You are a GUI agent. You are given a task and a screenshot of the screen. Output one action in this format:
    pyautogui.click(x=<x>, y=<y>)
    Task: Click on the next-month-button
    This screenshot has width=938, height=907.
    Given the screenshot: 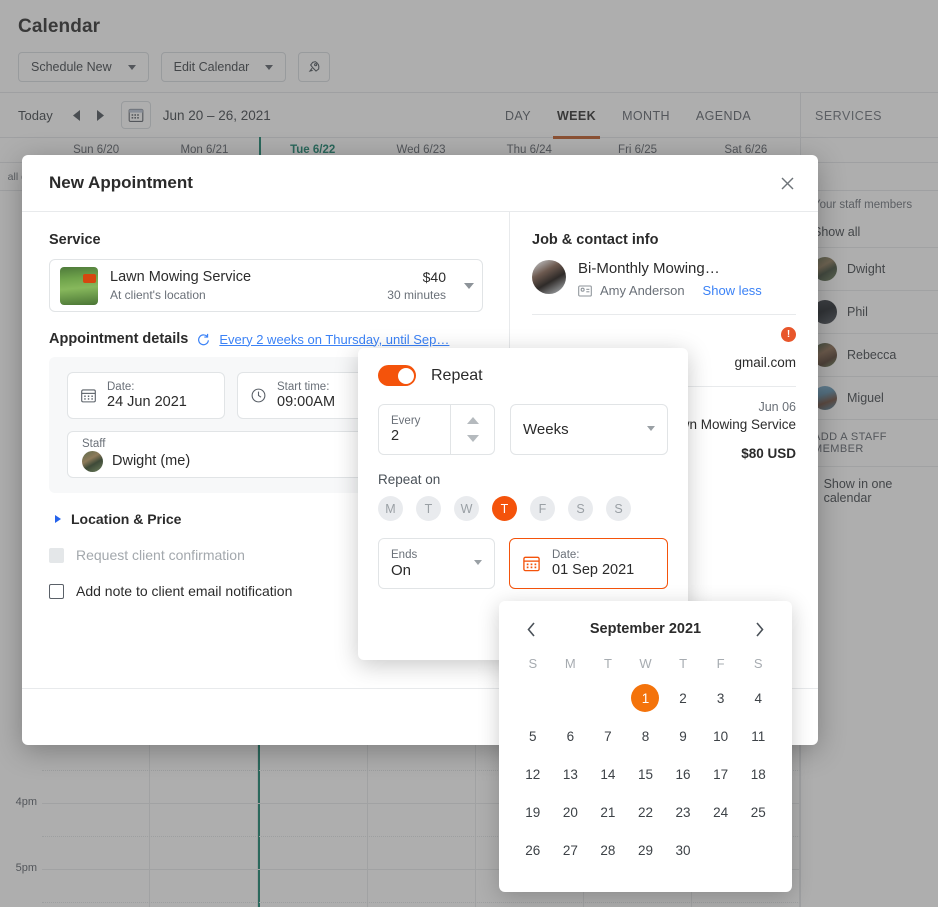 What is the action you would take?
    pyautogui.click(x=760, y=629)
    